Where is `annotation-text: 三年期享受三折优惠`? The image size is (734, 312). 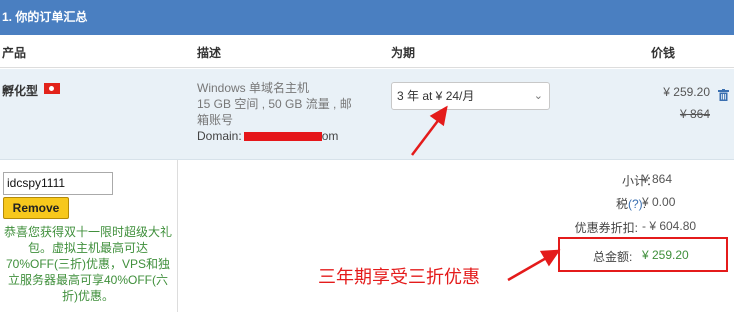 annotation-text: 三年期享受三折优惠 is located at coordinates (399, 277).